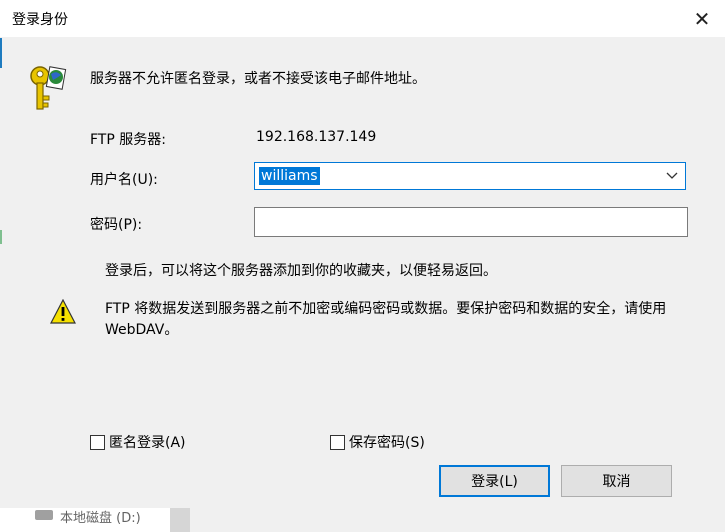  What do you see at coordinates (116, 225) in the screenshot?
I see `password-label: 密码(P):` at bounding box center [116, 225].